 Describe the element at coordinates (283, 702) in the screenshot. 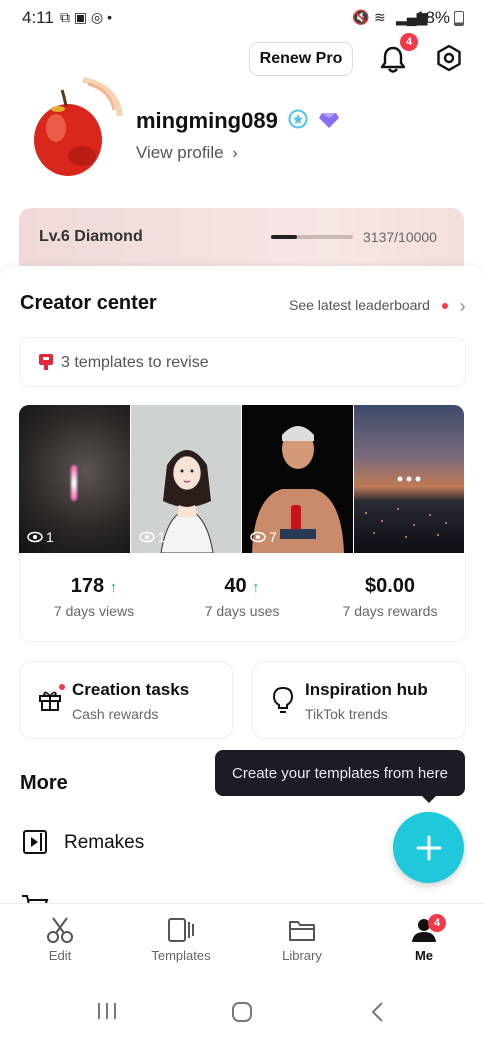

I see `lightbulb-icon` at that location.